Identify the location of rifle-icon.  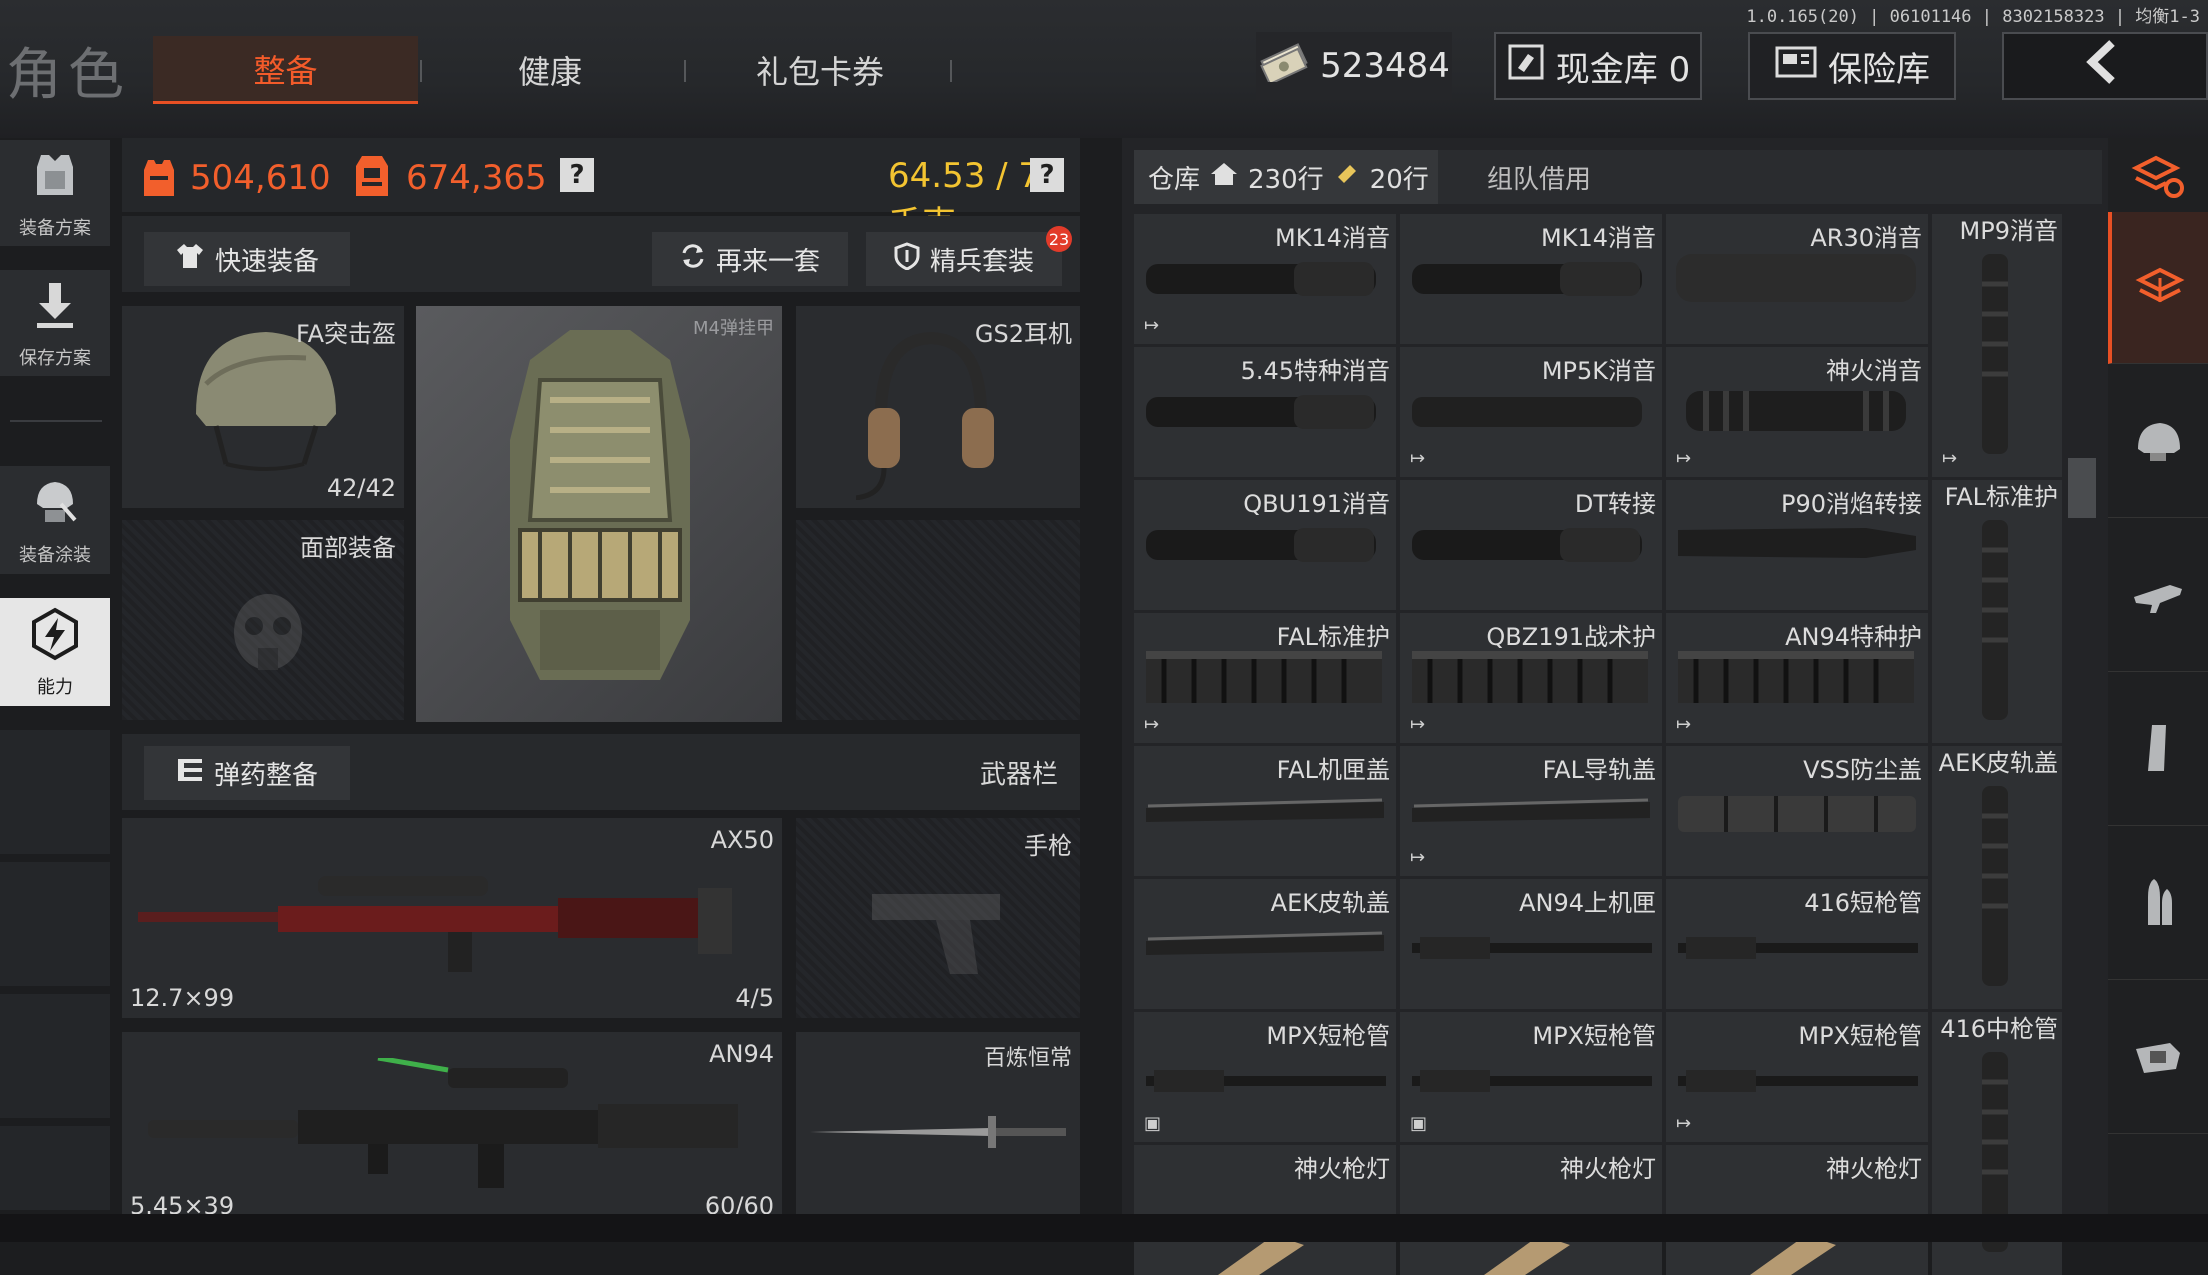
(2158, 597).